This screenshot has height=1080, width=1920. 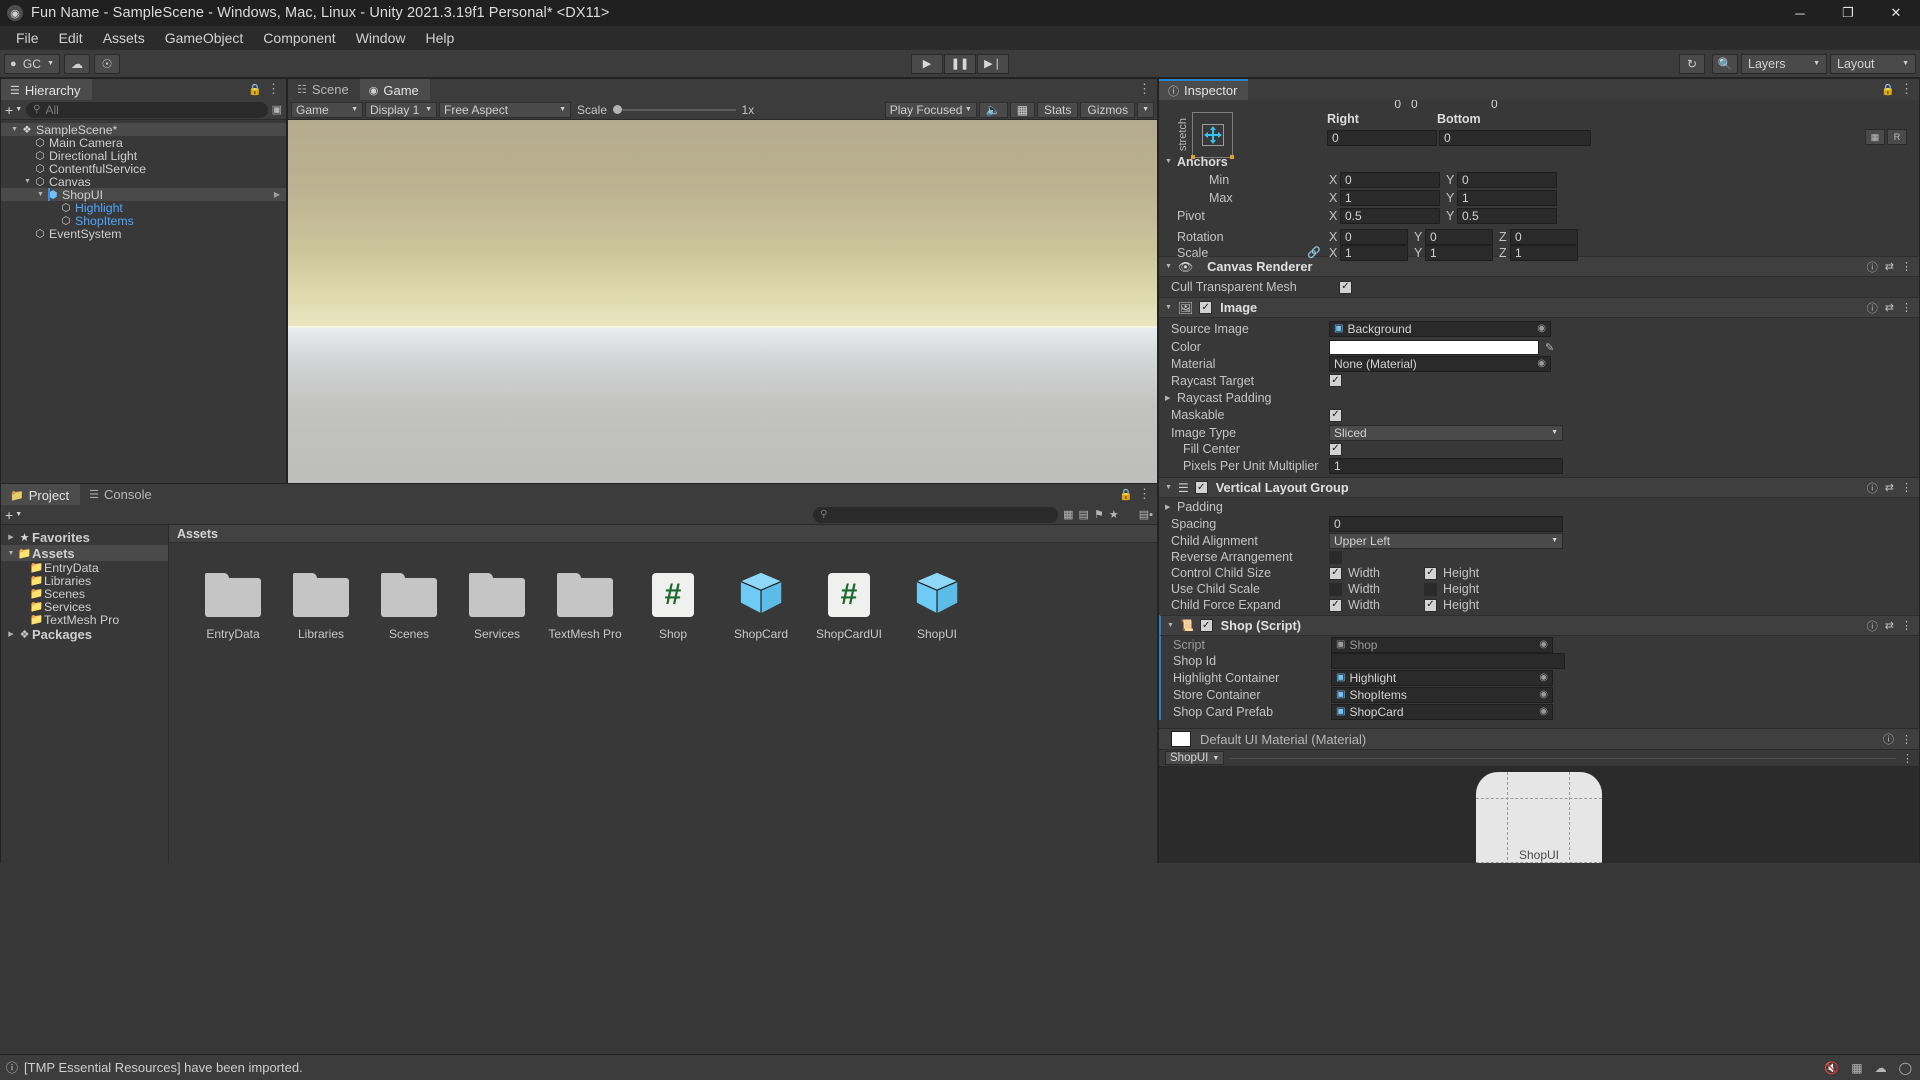 What do you see at coordinates (107, 63) in the screenshot?
I see `collab-button: ☉` at bounding box center [107, 63].